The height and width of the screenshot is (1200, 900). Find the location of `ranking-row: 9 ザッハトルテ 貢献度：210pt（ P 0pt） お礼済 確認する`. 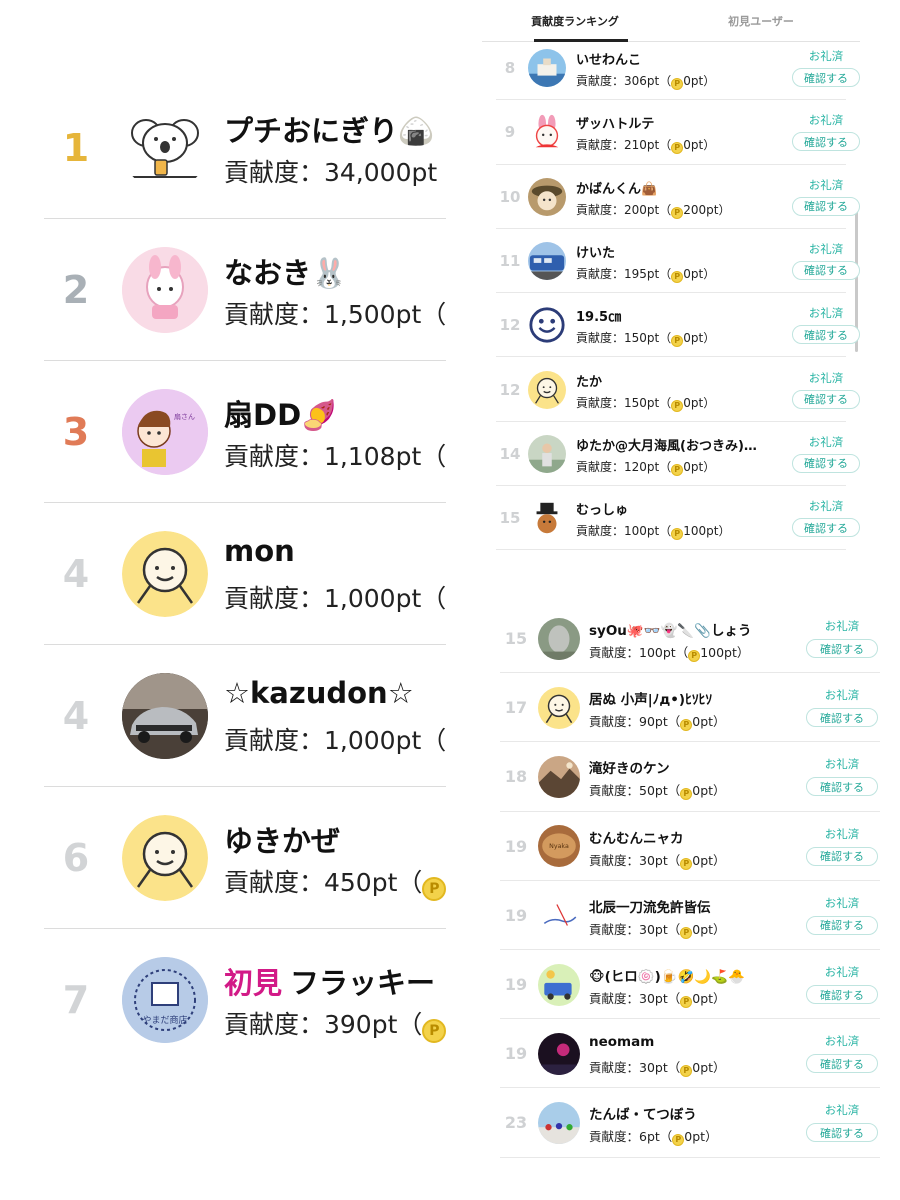

ranking-row: 9 ザッハトルテ 貢献度：210pt（ P 0pt） お礼済 確認する is located at coordinates (678, 132).